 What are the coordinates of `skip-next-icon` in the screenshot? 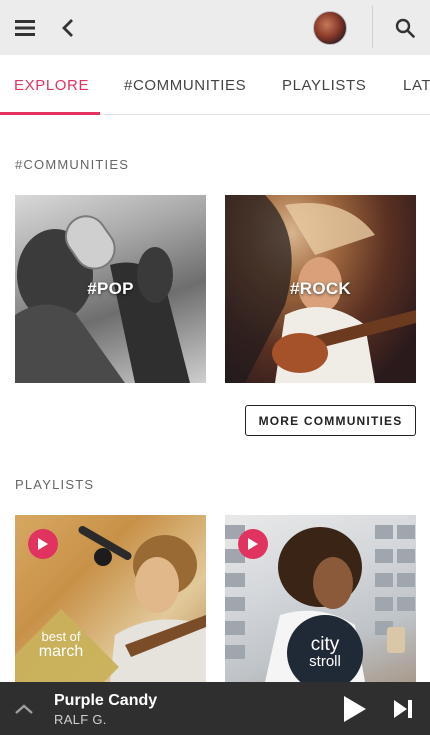 It's located at (403, 709).